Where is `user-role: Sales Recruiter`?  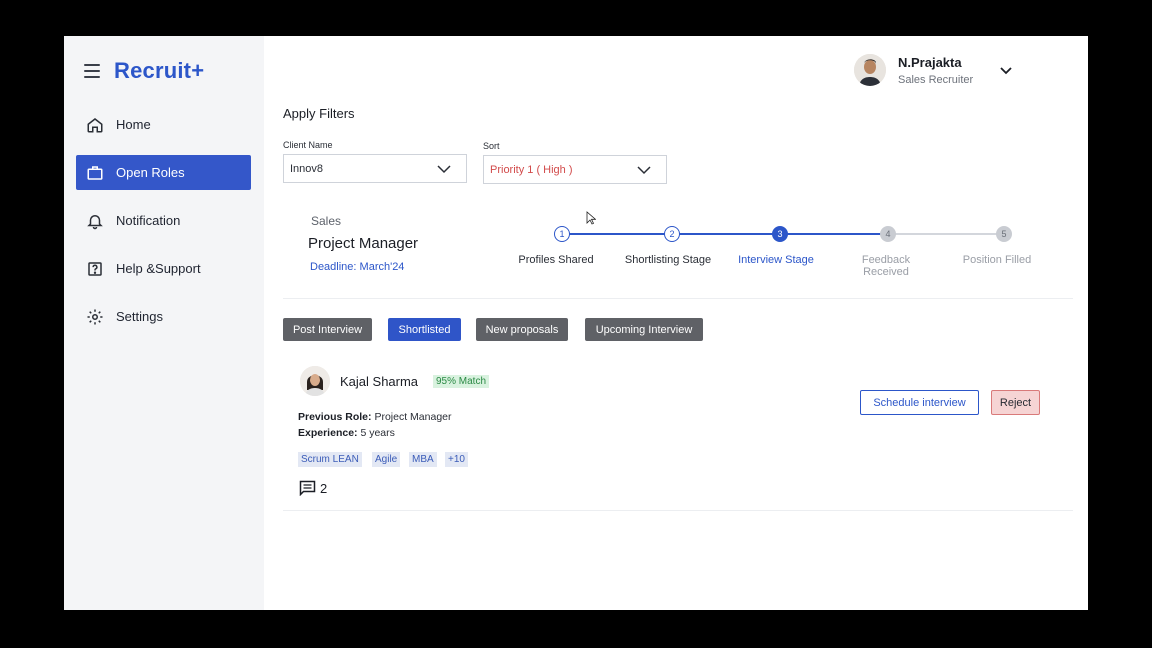 user-role: Sales Recruiter is located at coordinates (936, 79).